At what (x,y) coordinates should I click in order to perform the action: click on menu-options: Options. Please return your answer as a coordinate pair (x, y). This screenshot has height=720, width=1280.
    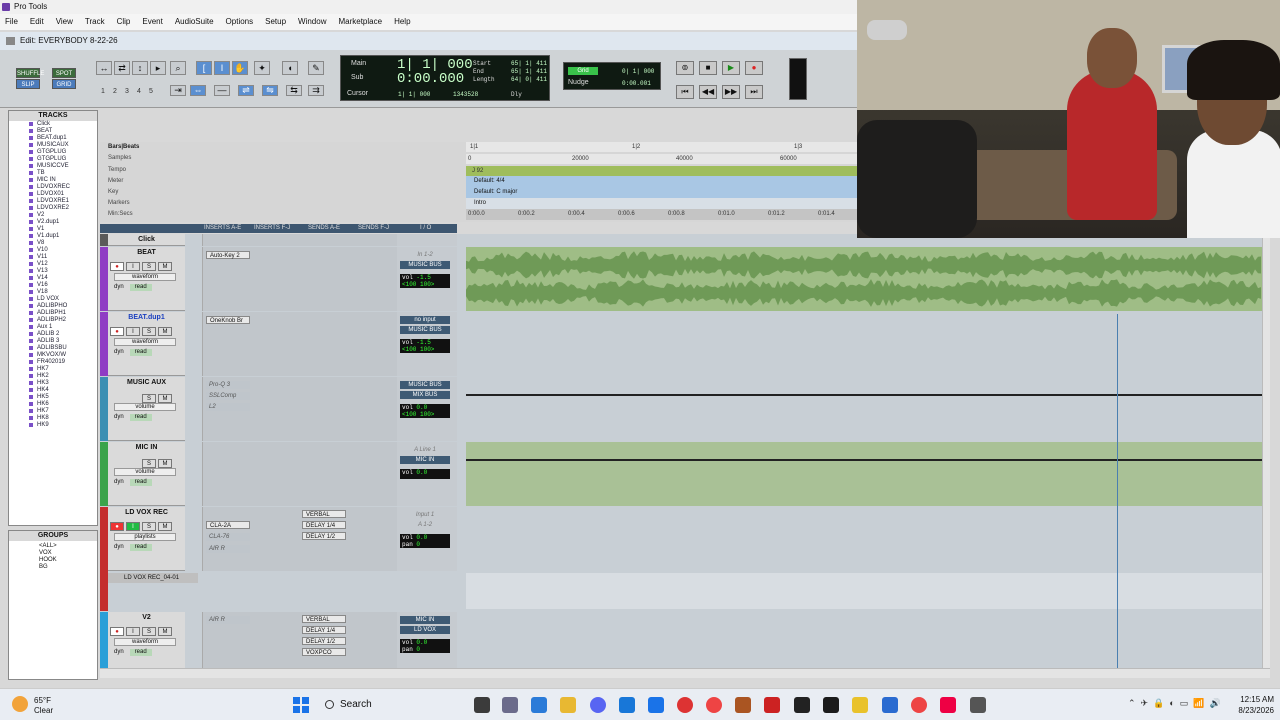
    Looking at the image, I should click on (240, 22).